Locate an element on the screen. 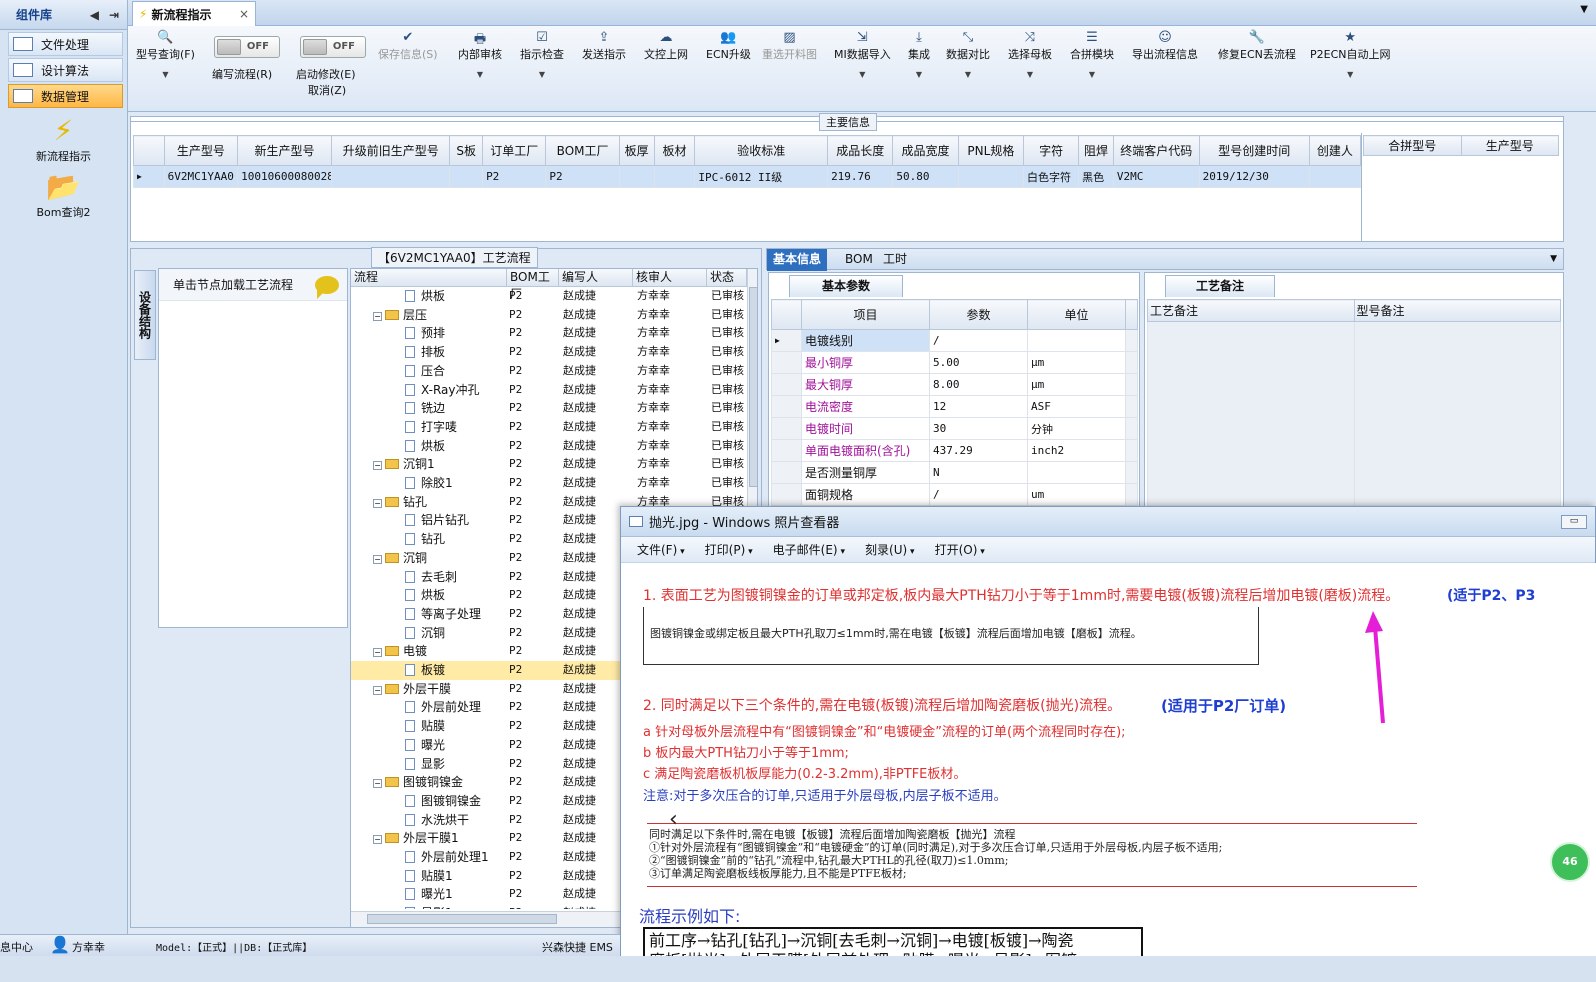 The height and width of the screenshot is (982, 1596). column-header: 状态 is located at coordinates (727, 278).